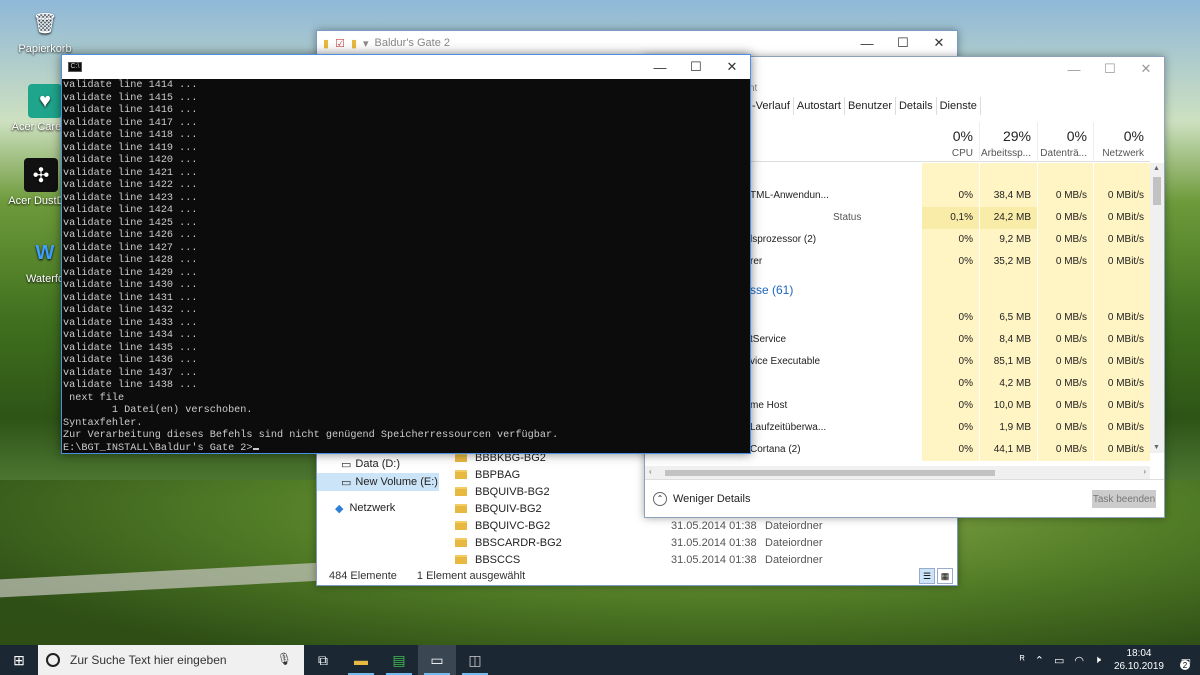  What do you see at coordinates (650, 471) in the screenshot?
I see `scroll-left-icon: ‹` at bounding box center [650, 471].